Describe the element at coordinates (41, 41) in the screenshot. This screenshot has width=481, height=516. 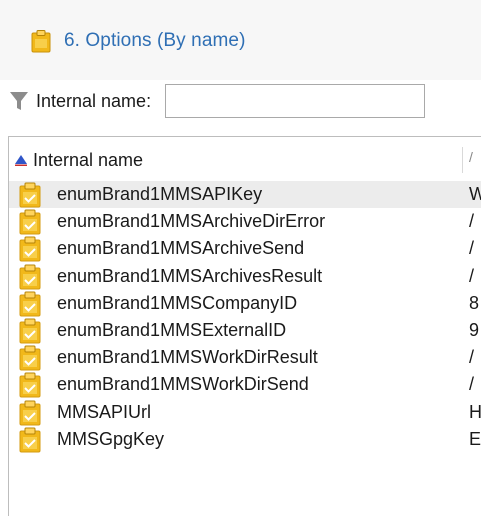
I see `clipboard-icon` at that location.